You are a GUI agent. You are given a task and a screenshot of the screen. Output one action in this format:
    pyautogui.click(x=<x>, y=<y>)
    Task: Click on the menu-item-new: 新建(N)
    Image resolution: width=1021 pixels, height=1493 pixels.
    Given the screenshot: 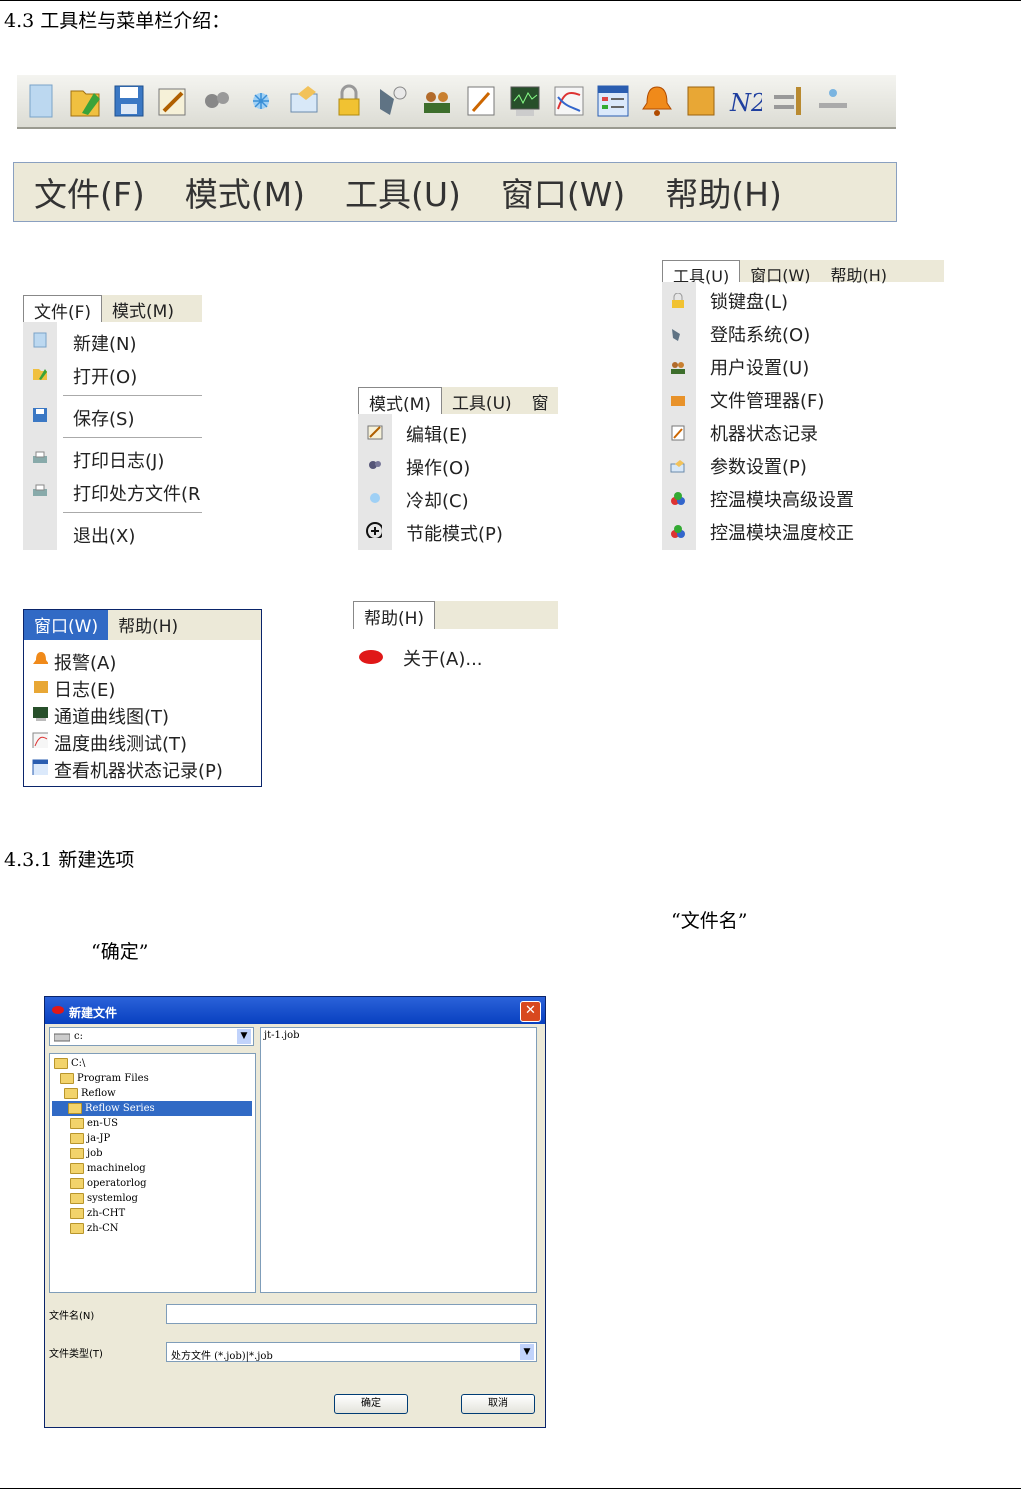 What is the action you would take?
    pyautogui.click(x=105, y=343)
    